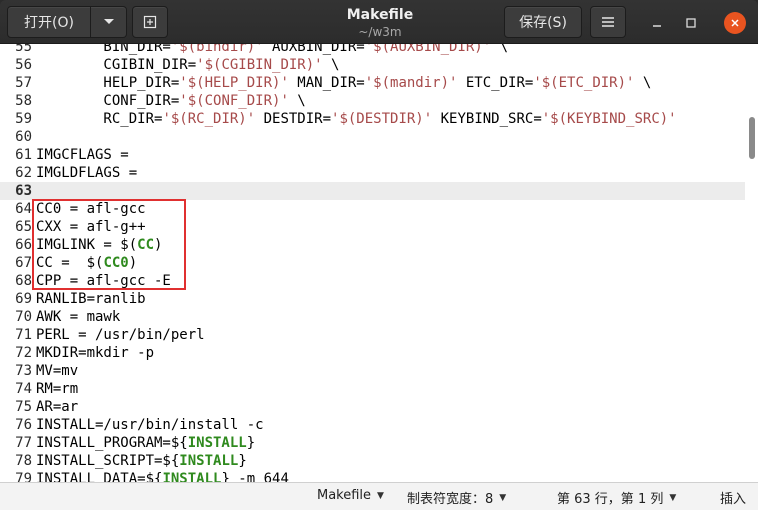 This screenshot has height=510, width=758. Describe the element at coordinates (456, 497) in the screenshot. I see `tab-width-selector: 制表符宽度：8 ▼` at that location.